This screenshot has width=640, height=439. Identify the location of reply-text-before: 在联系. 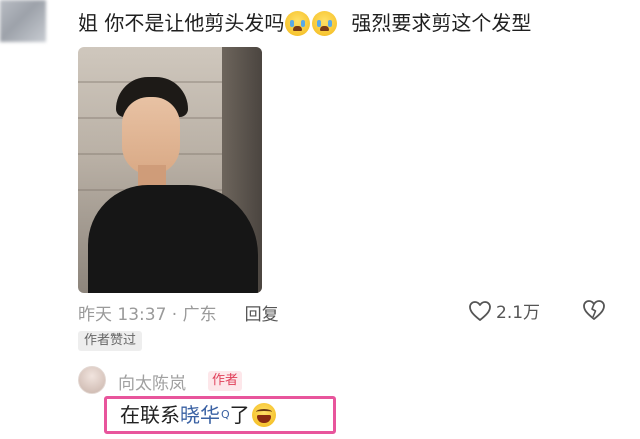
(150, 415).